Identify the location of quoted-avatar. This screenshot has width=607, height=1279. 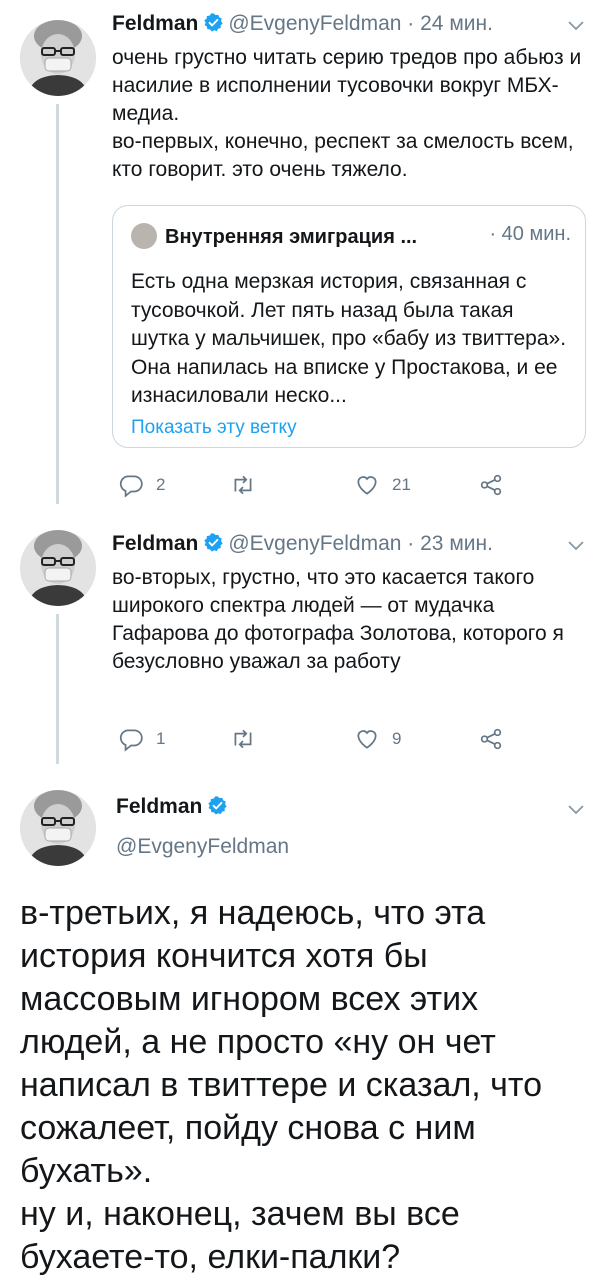
(144, 236).